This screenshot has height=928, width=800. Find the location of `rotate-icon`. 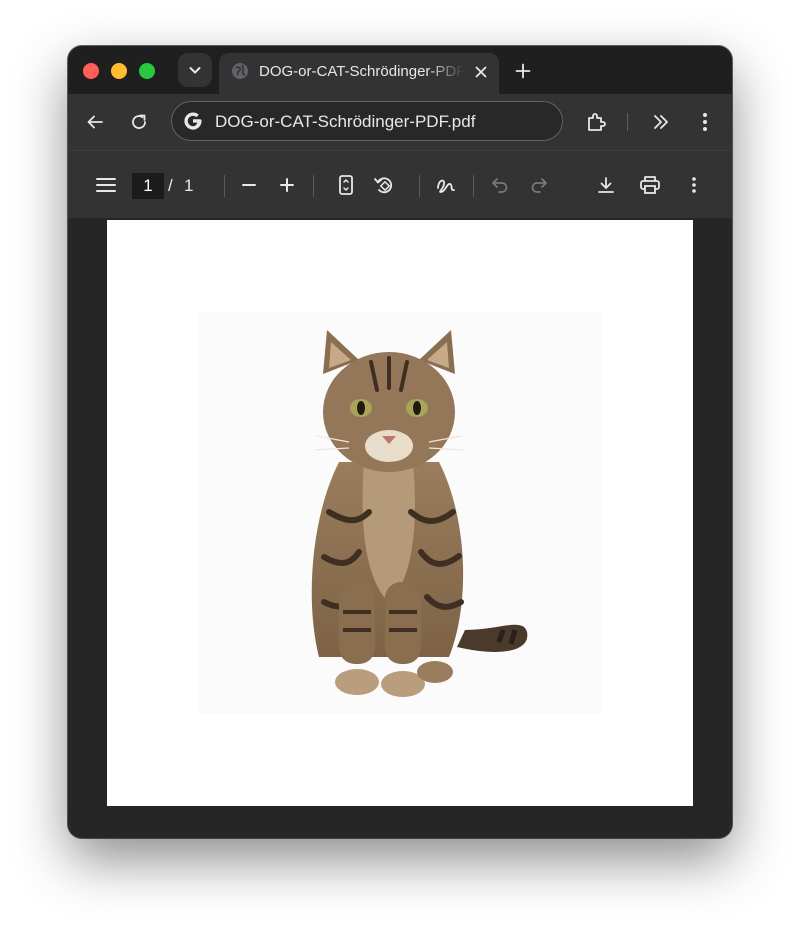

rotate-icon is located at coordinates (383, 185).